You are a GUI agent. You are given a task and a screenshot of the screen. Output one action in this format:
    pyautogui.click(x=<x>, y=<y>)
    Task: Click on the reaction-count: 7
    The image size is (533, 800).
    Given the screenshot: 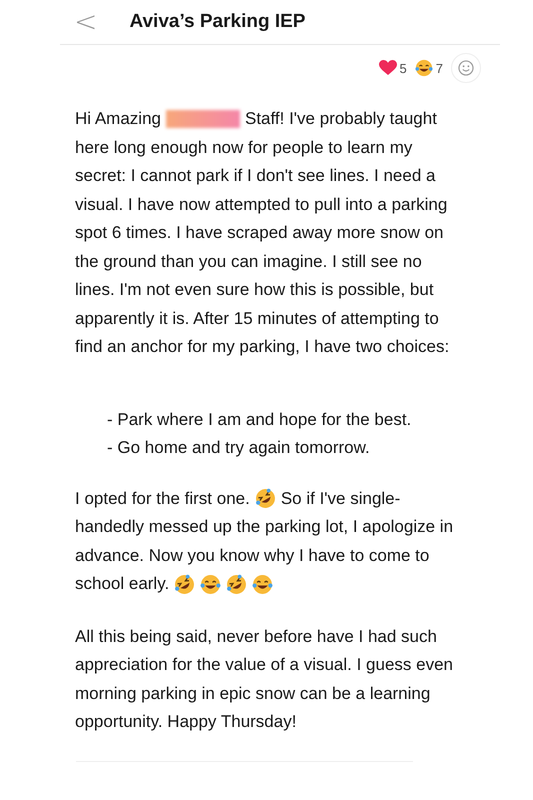 What is the action you would take?
    pyautogui.click(x=439, y=68)
    